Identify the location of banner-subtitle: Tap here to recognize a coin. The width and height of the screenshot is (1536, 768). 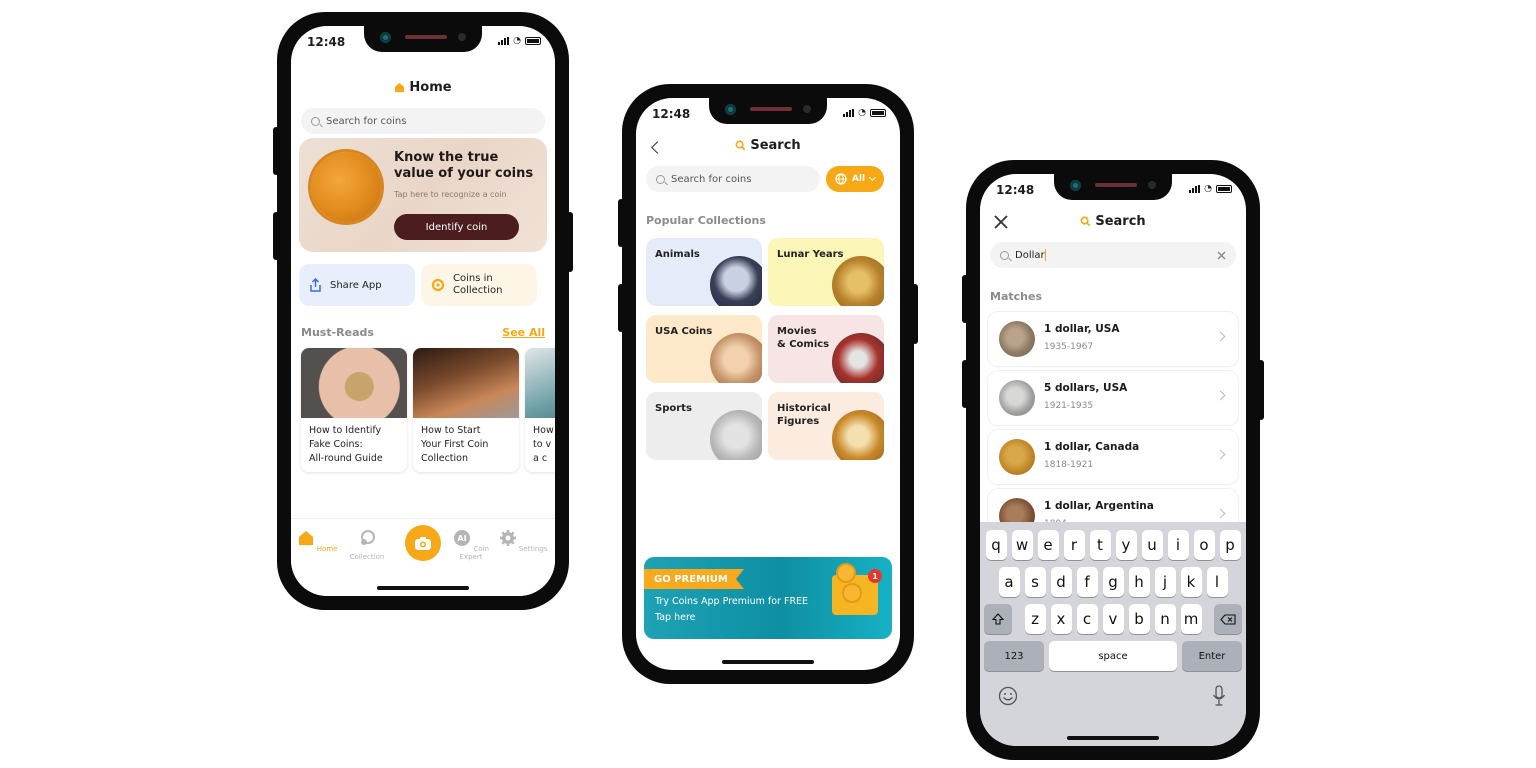
(450, 194).